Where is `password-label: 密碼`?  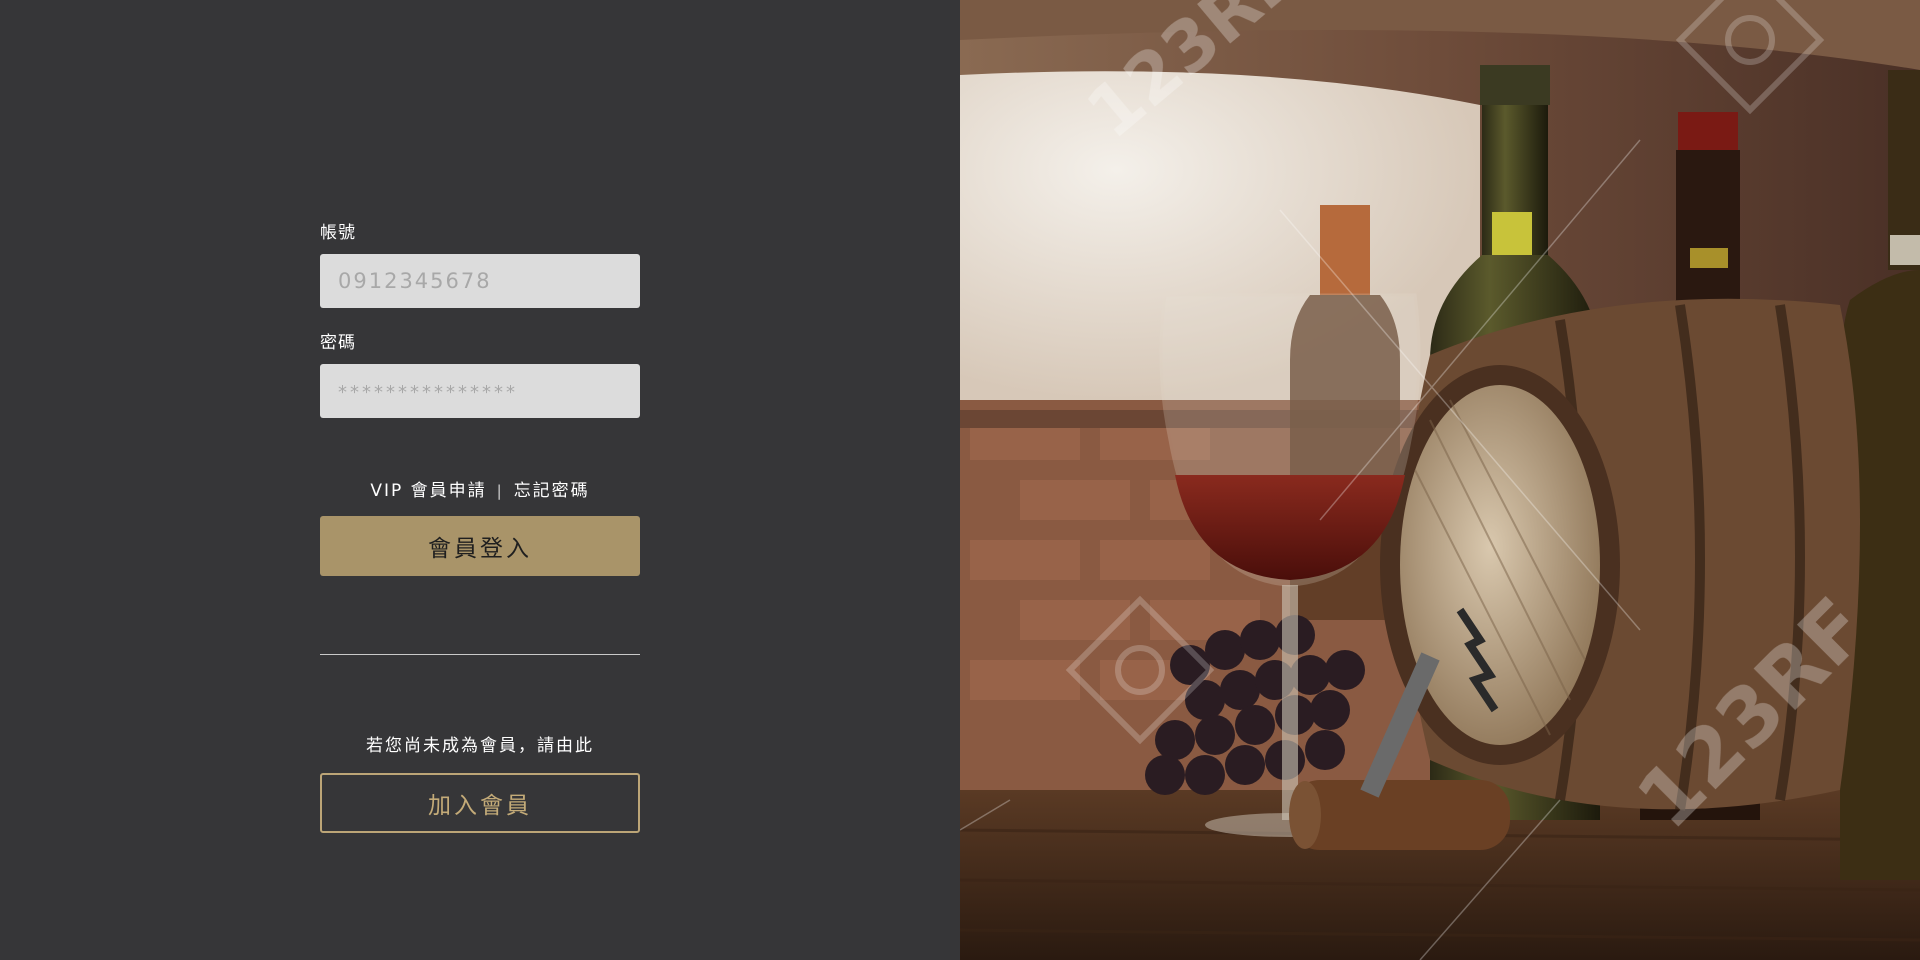
password-label: 密碼 is located at coordinates (338, 343).